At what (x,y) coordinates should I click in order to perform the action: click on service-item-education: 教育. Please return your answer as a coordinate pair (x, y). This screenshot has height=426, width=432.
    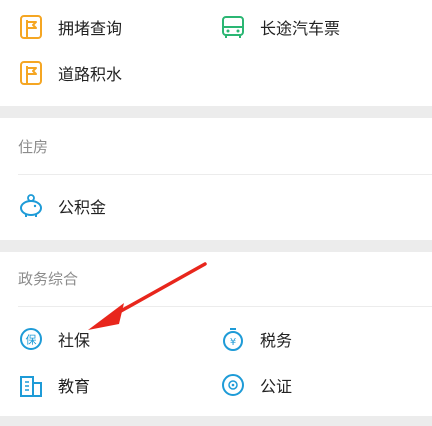
    Looking at the image, I should click on (54, 385).